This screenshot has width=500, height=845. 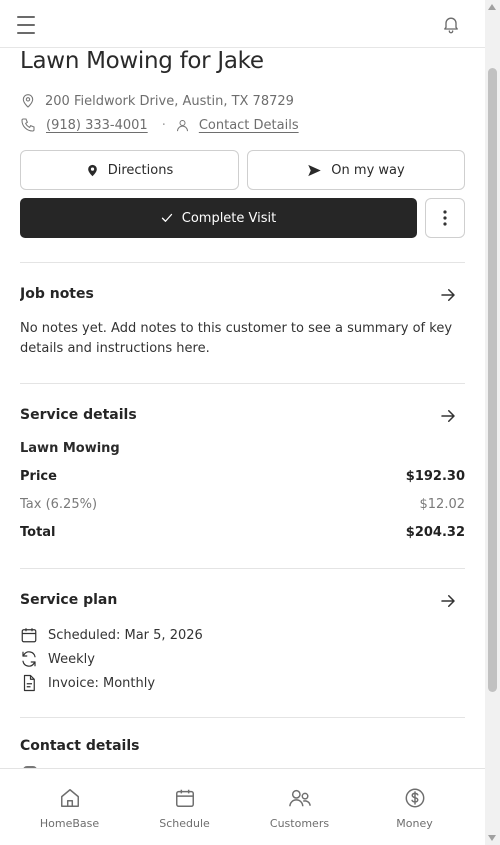 I want to click on phone-link: (918) 333-4001, so click(x=97, y=125).